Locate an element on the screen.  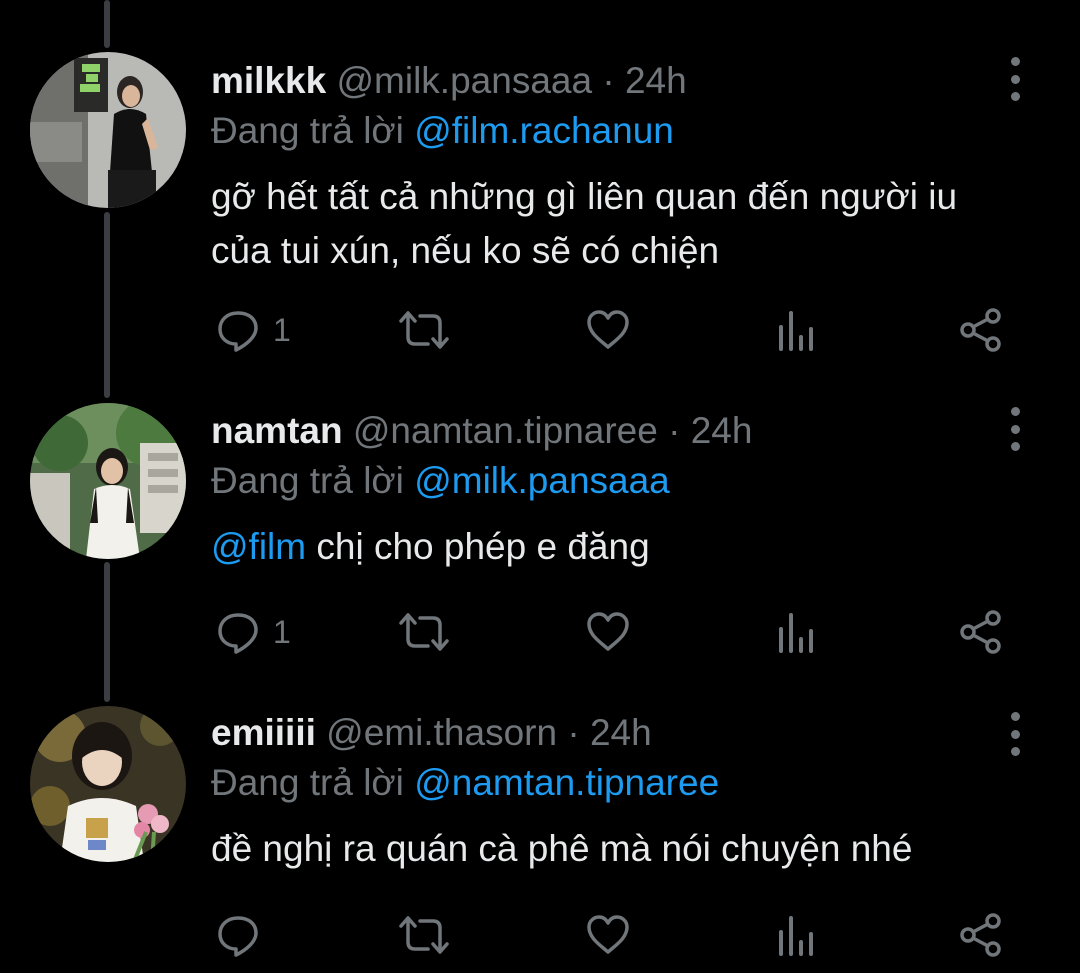
share-icon is located at coordinates (981, 935).